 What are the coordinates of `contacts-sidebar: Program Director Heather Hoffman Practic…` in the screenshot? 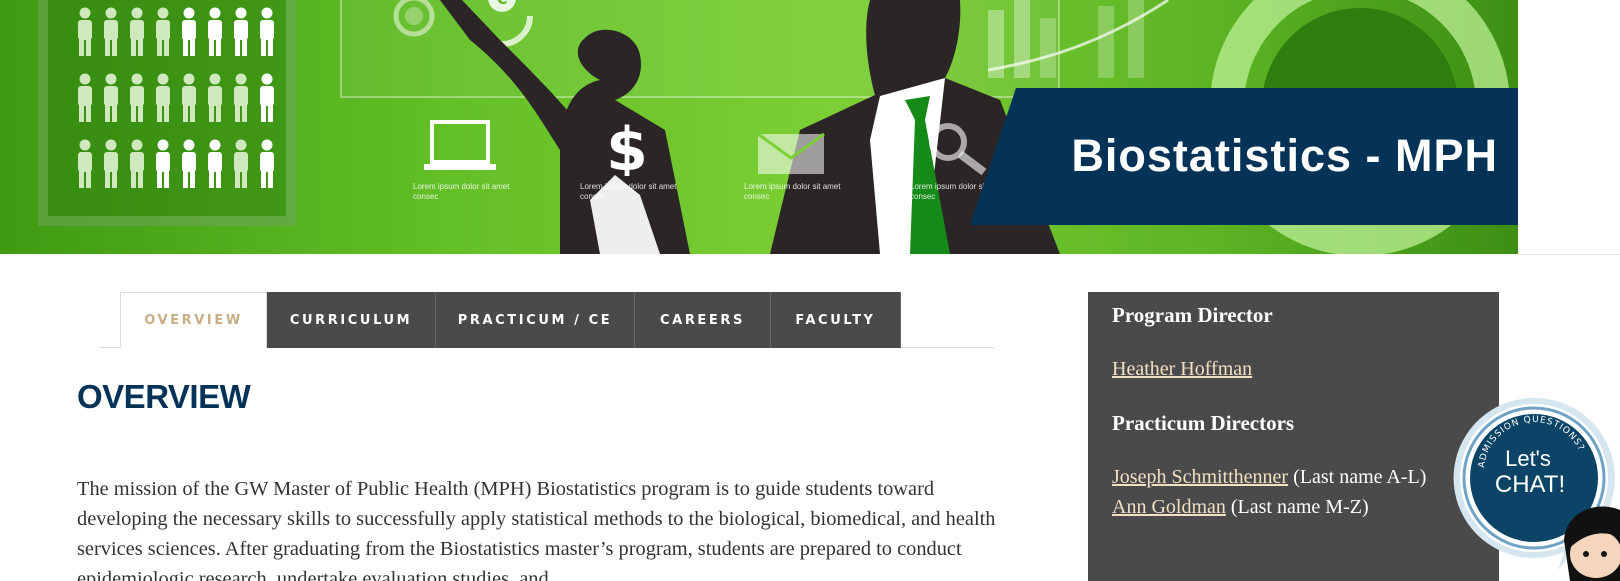 It's located at (1293, 436).